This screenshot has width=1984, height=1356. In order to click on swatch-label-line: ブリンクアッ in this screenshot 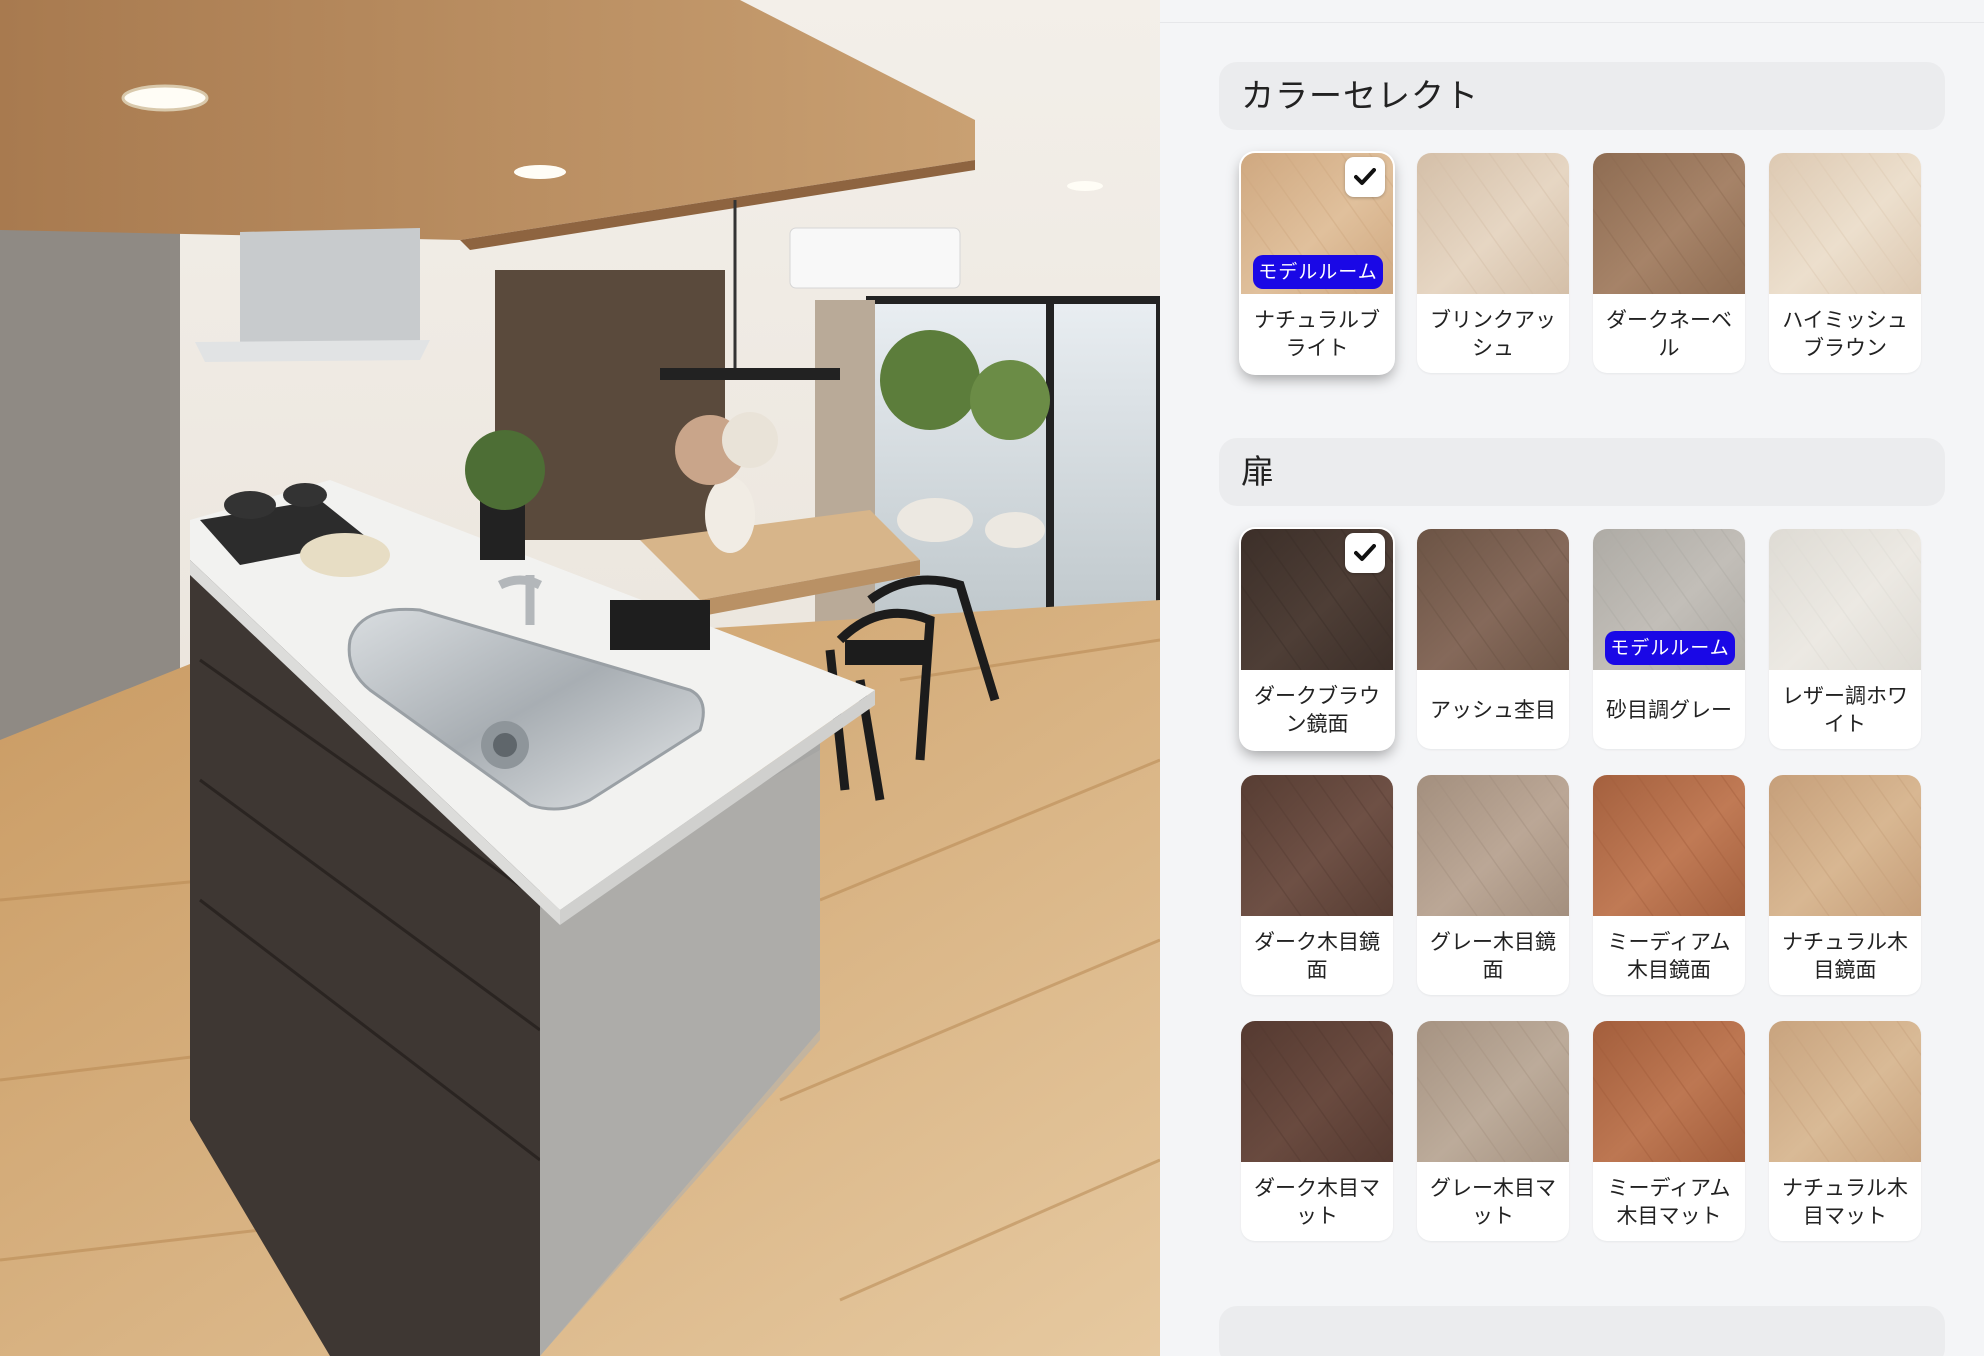, I will do `click(1493, 319)`.